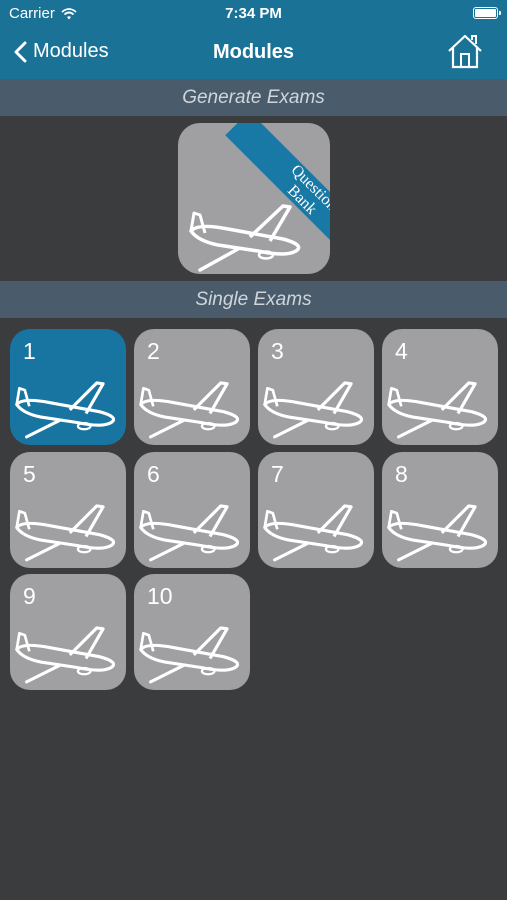  Describe the element at coordinates (465, 51) in the screenshot. I see `home-icon` at that location.